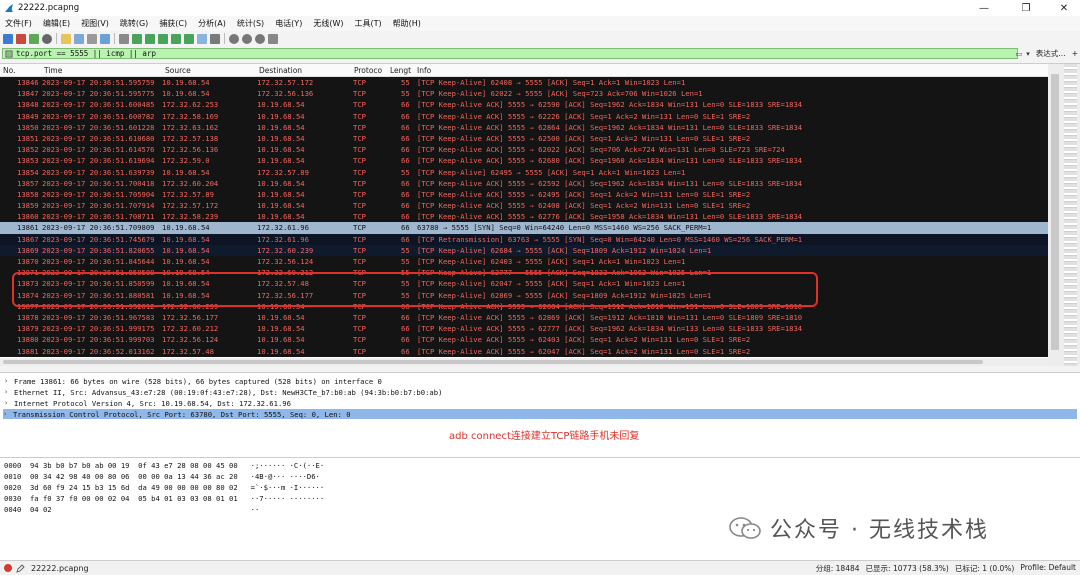 This screenshot has height=575, width=1080. Describe the element at coordinates (137, 38) in the screenshot. I see `go-back-icon` at that location.